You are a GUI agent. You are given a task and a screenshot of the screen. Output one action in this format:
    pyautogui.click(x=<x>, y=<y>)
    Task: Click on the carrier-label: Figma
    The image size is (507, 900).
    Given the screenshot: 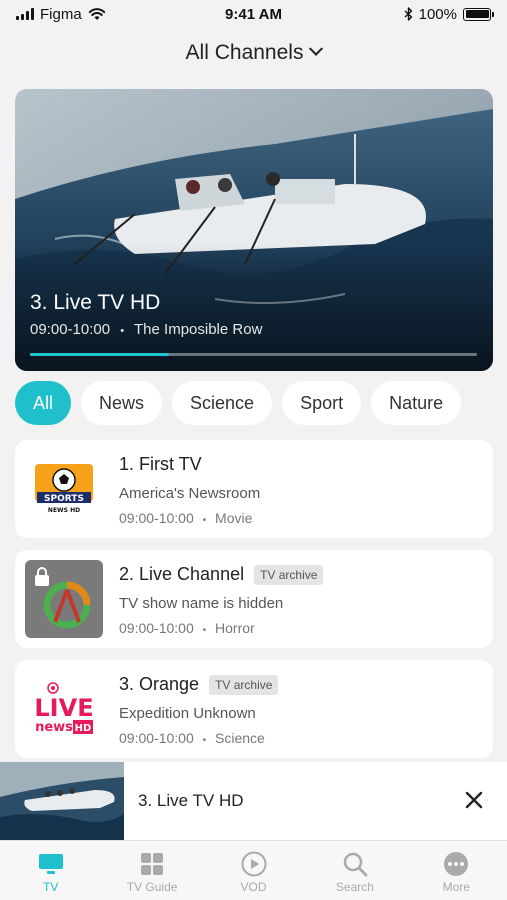 What is the action you would take?
    pyautogui.click(x=61, y=14)
    